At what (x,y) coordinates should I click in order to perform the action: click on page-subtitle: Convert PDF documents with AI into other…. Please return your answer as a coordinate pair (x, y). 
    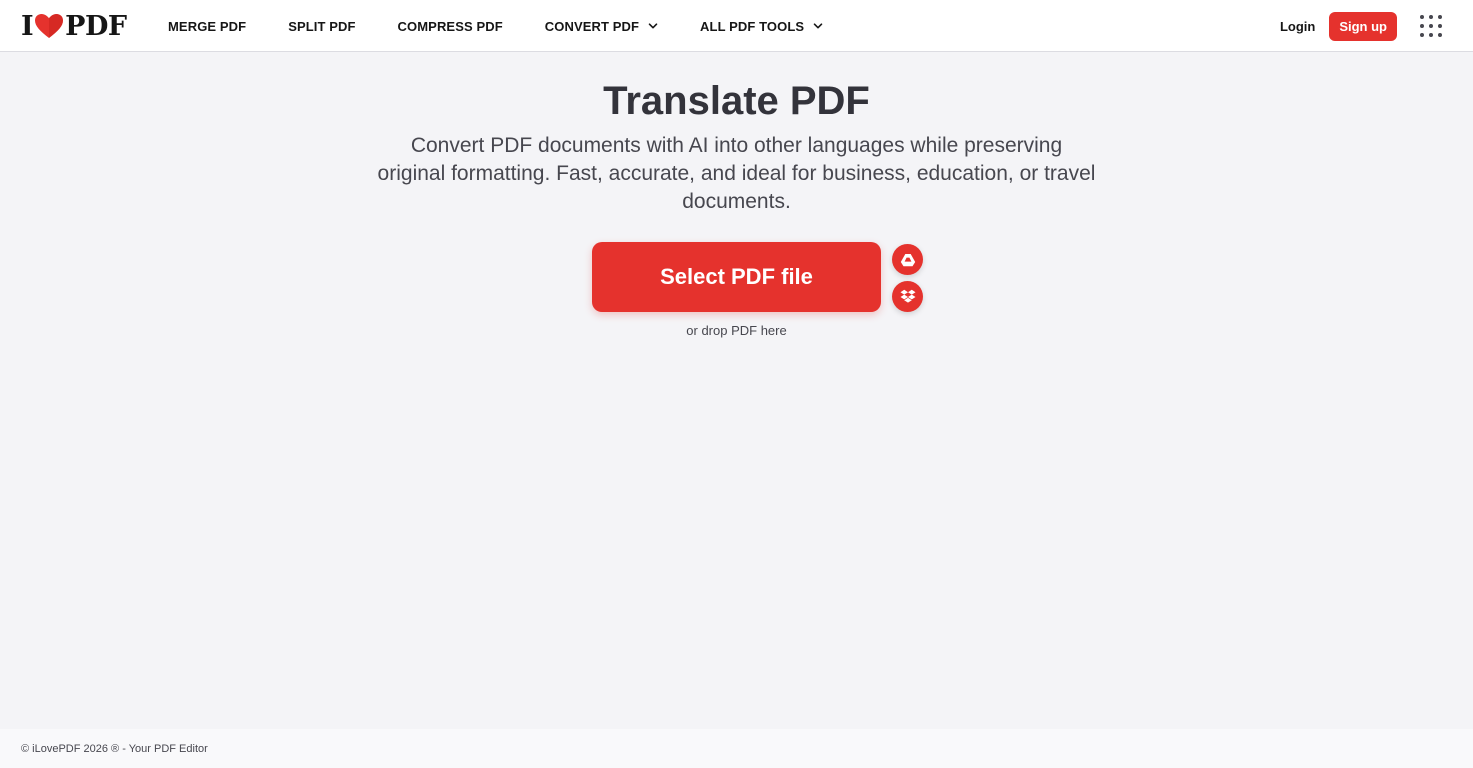
    Looking at the image, I should click on (736, 173).